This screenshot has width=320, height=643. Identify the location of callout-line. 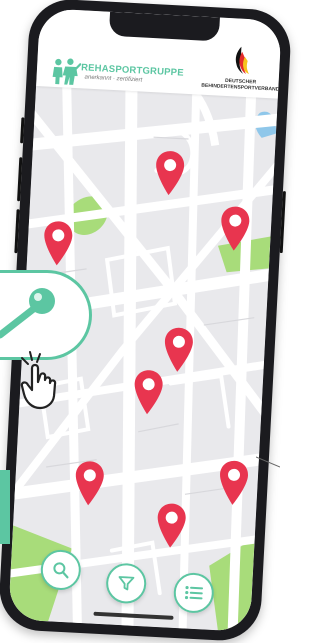
(268, 462).